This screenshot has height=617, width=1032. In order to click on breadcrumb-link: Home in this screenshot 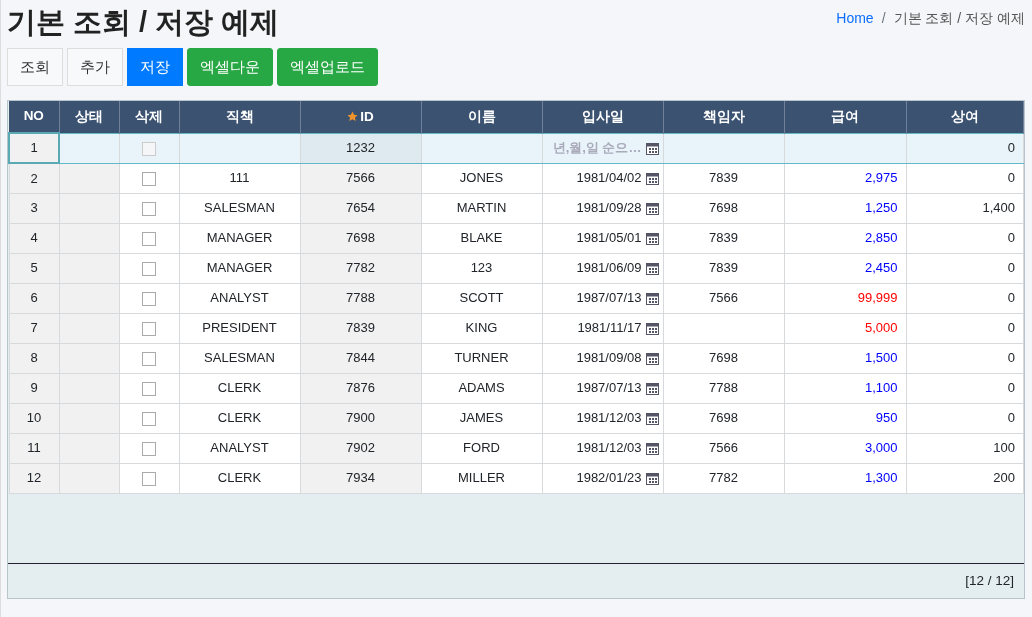, I will do `click(855, 18)`.